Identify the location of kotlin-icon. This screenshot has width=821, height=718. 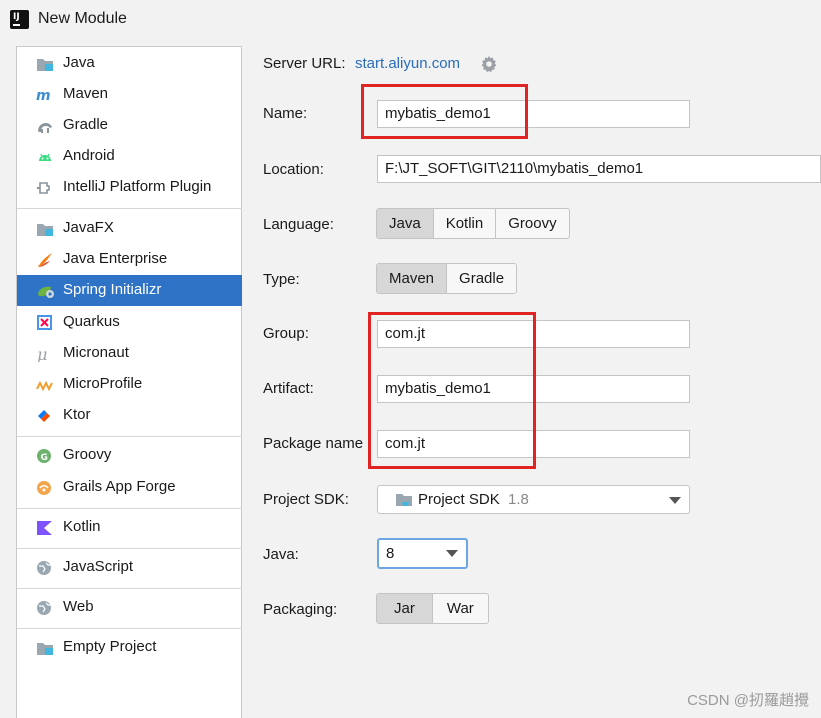
(45, 528).